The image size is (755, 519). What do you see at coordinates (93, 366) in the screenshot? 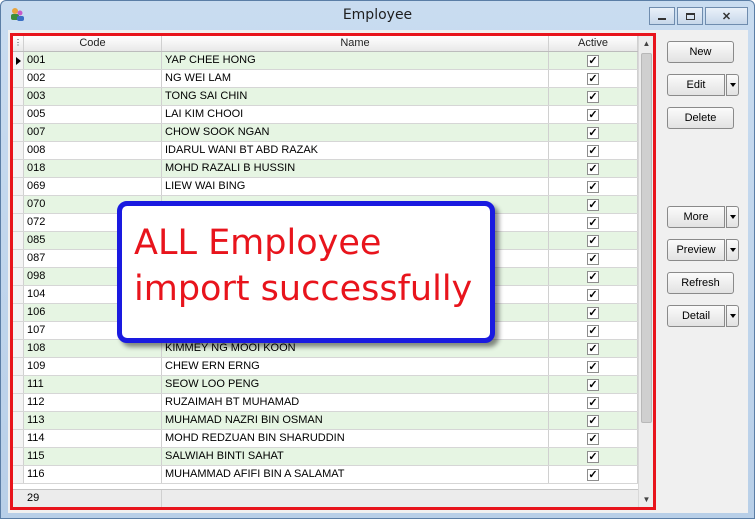
I see `cell-code: 109` at bounding box center [93, 366].